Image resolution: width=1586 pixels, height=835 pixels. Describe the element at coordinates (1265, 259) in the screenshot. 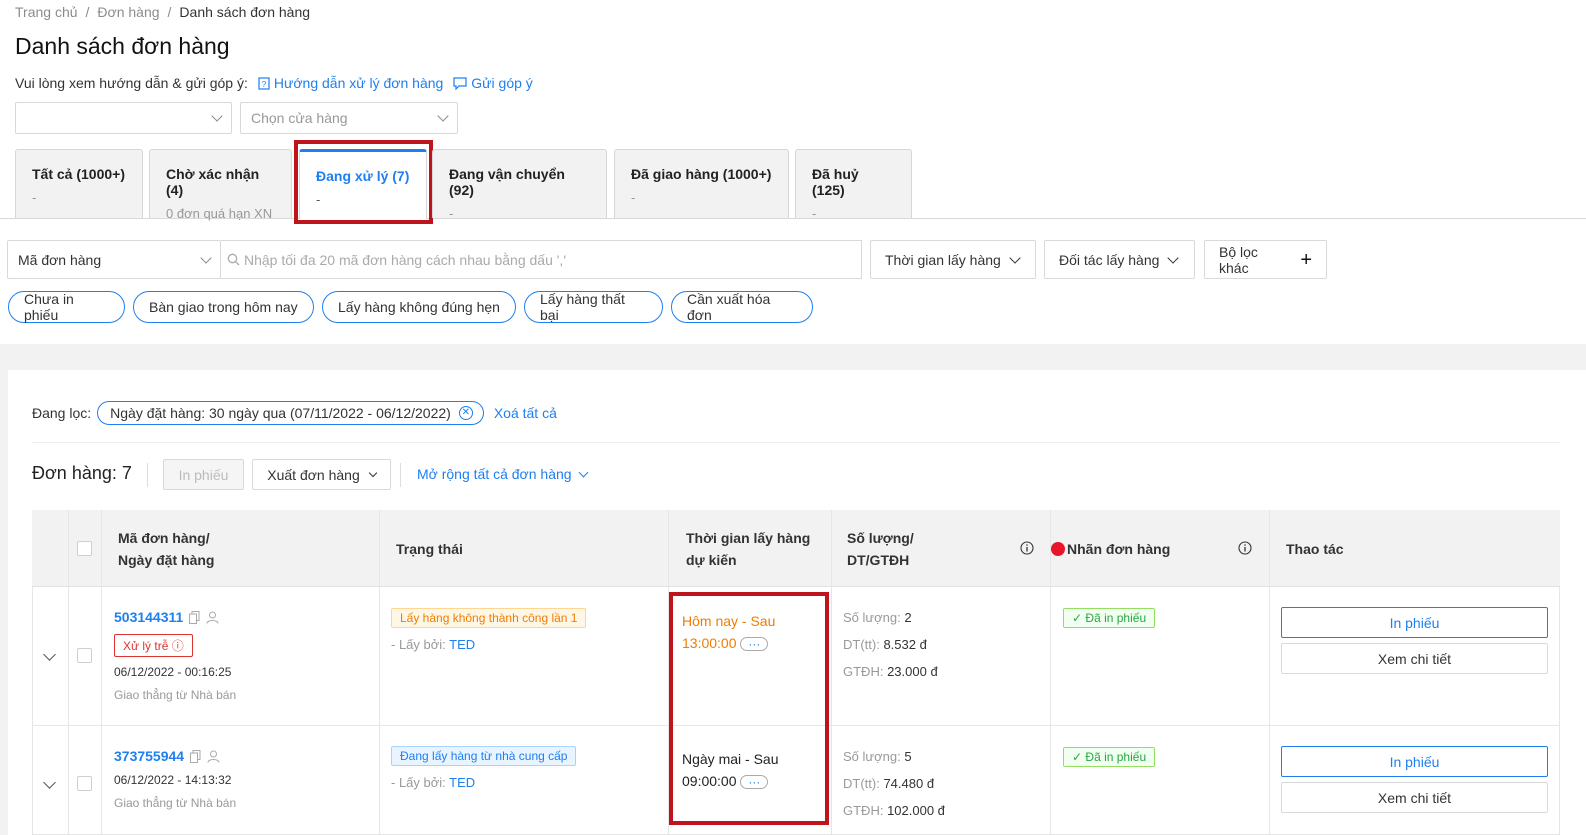

I see `more-filters-button: Bộ lọc khác +` at that location.